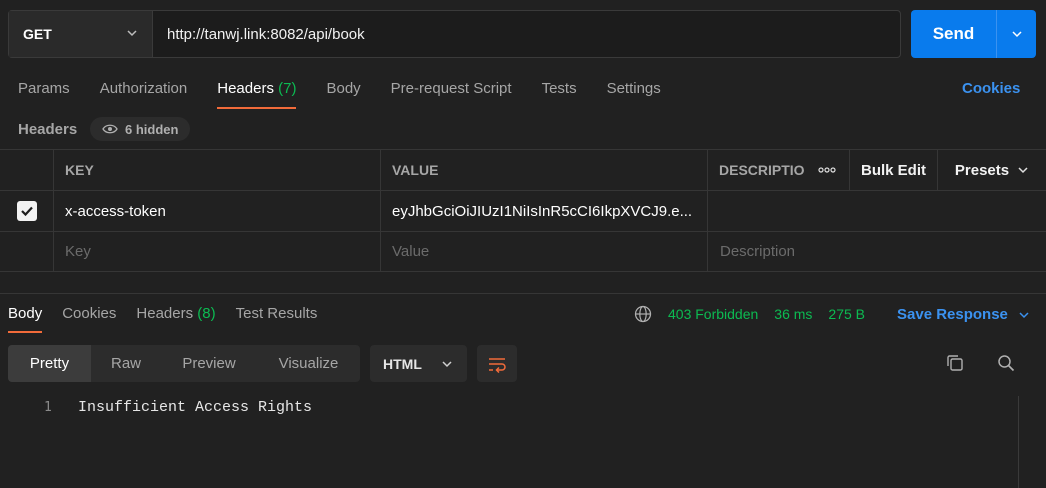  Describe the element at coordinates (634, 95) in the screenshot. I see `tab-settings: Settings` at that location.